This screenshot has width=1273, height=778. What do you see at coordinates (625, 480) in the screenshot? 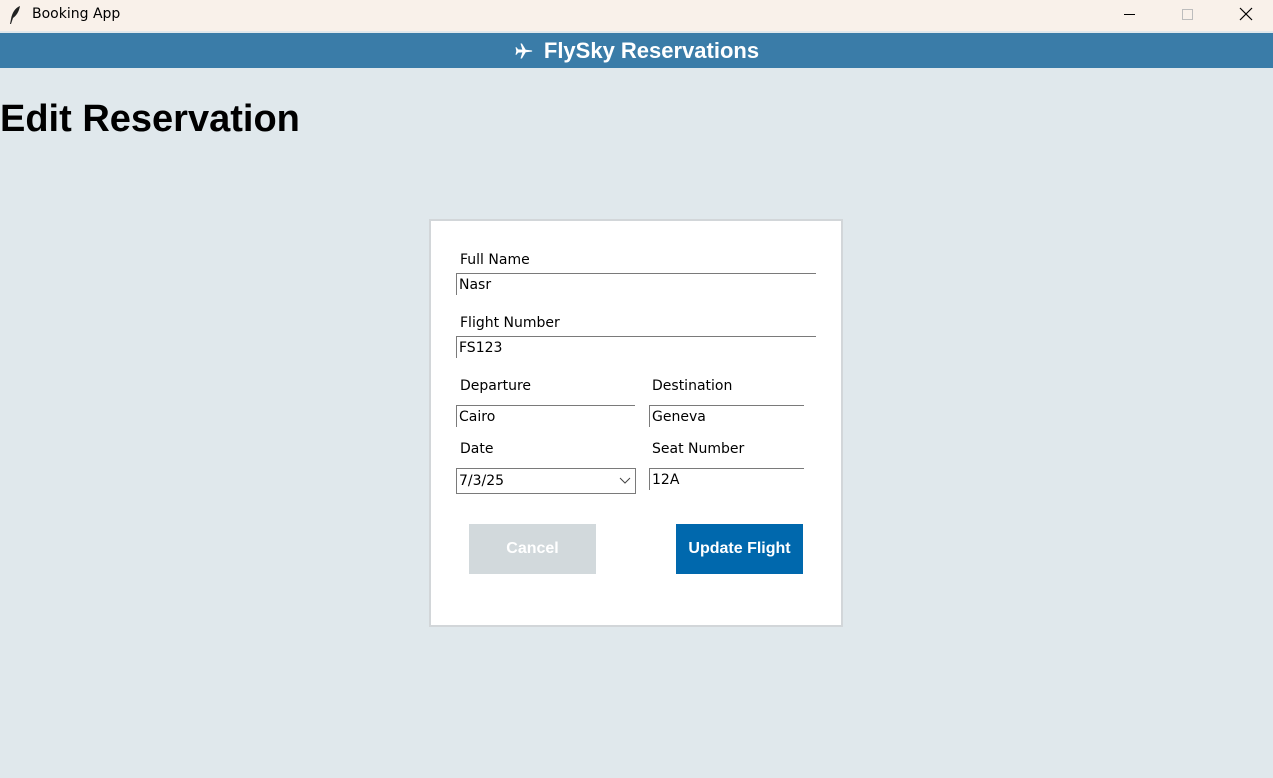
I see `chevron-down-icon` at bounding box center [625, 480].